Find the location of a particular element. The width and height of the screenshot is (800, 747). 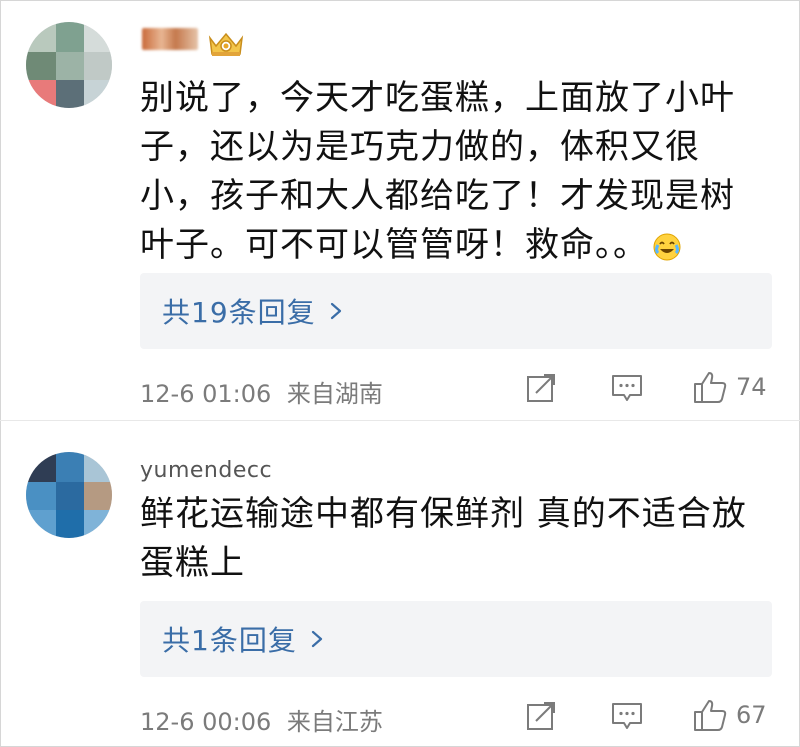

comment-line: 子，还以为是巧克力做的，体积又很 is located at coordinates (420, 147).